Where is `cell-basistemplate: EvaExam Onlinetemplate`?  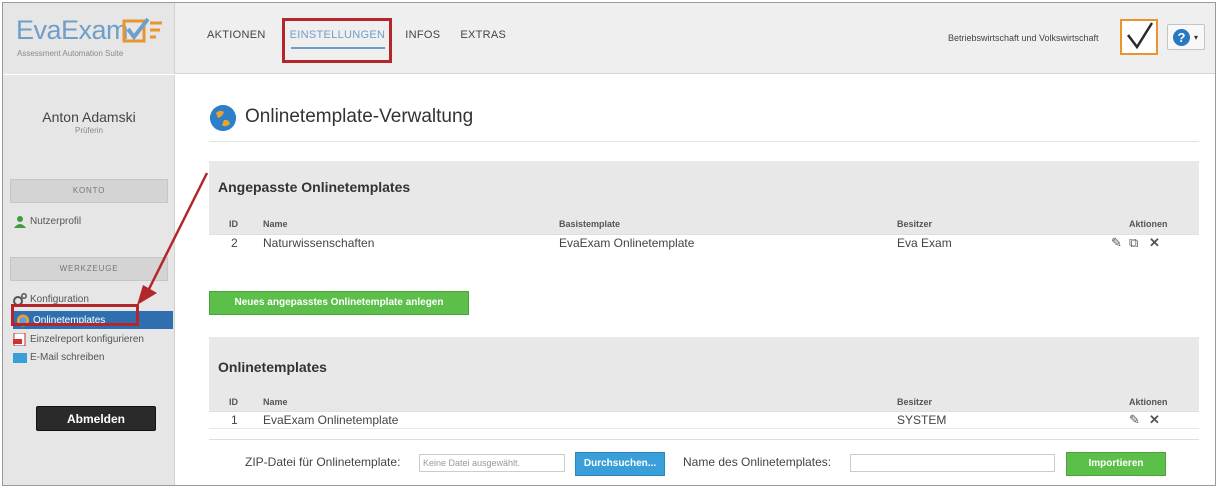 cell-basistemplate: EvaExam Onlinetemplate is located at coordinates (627, 243).